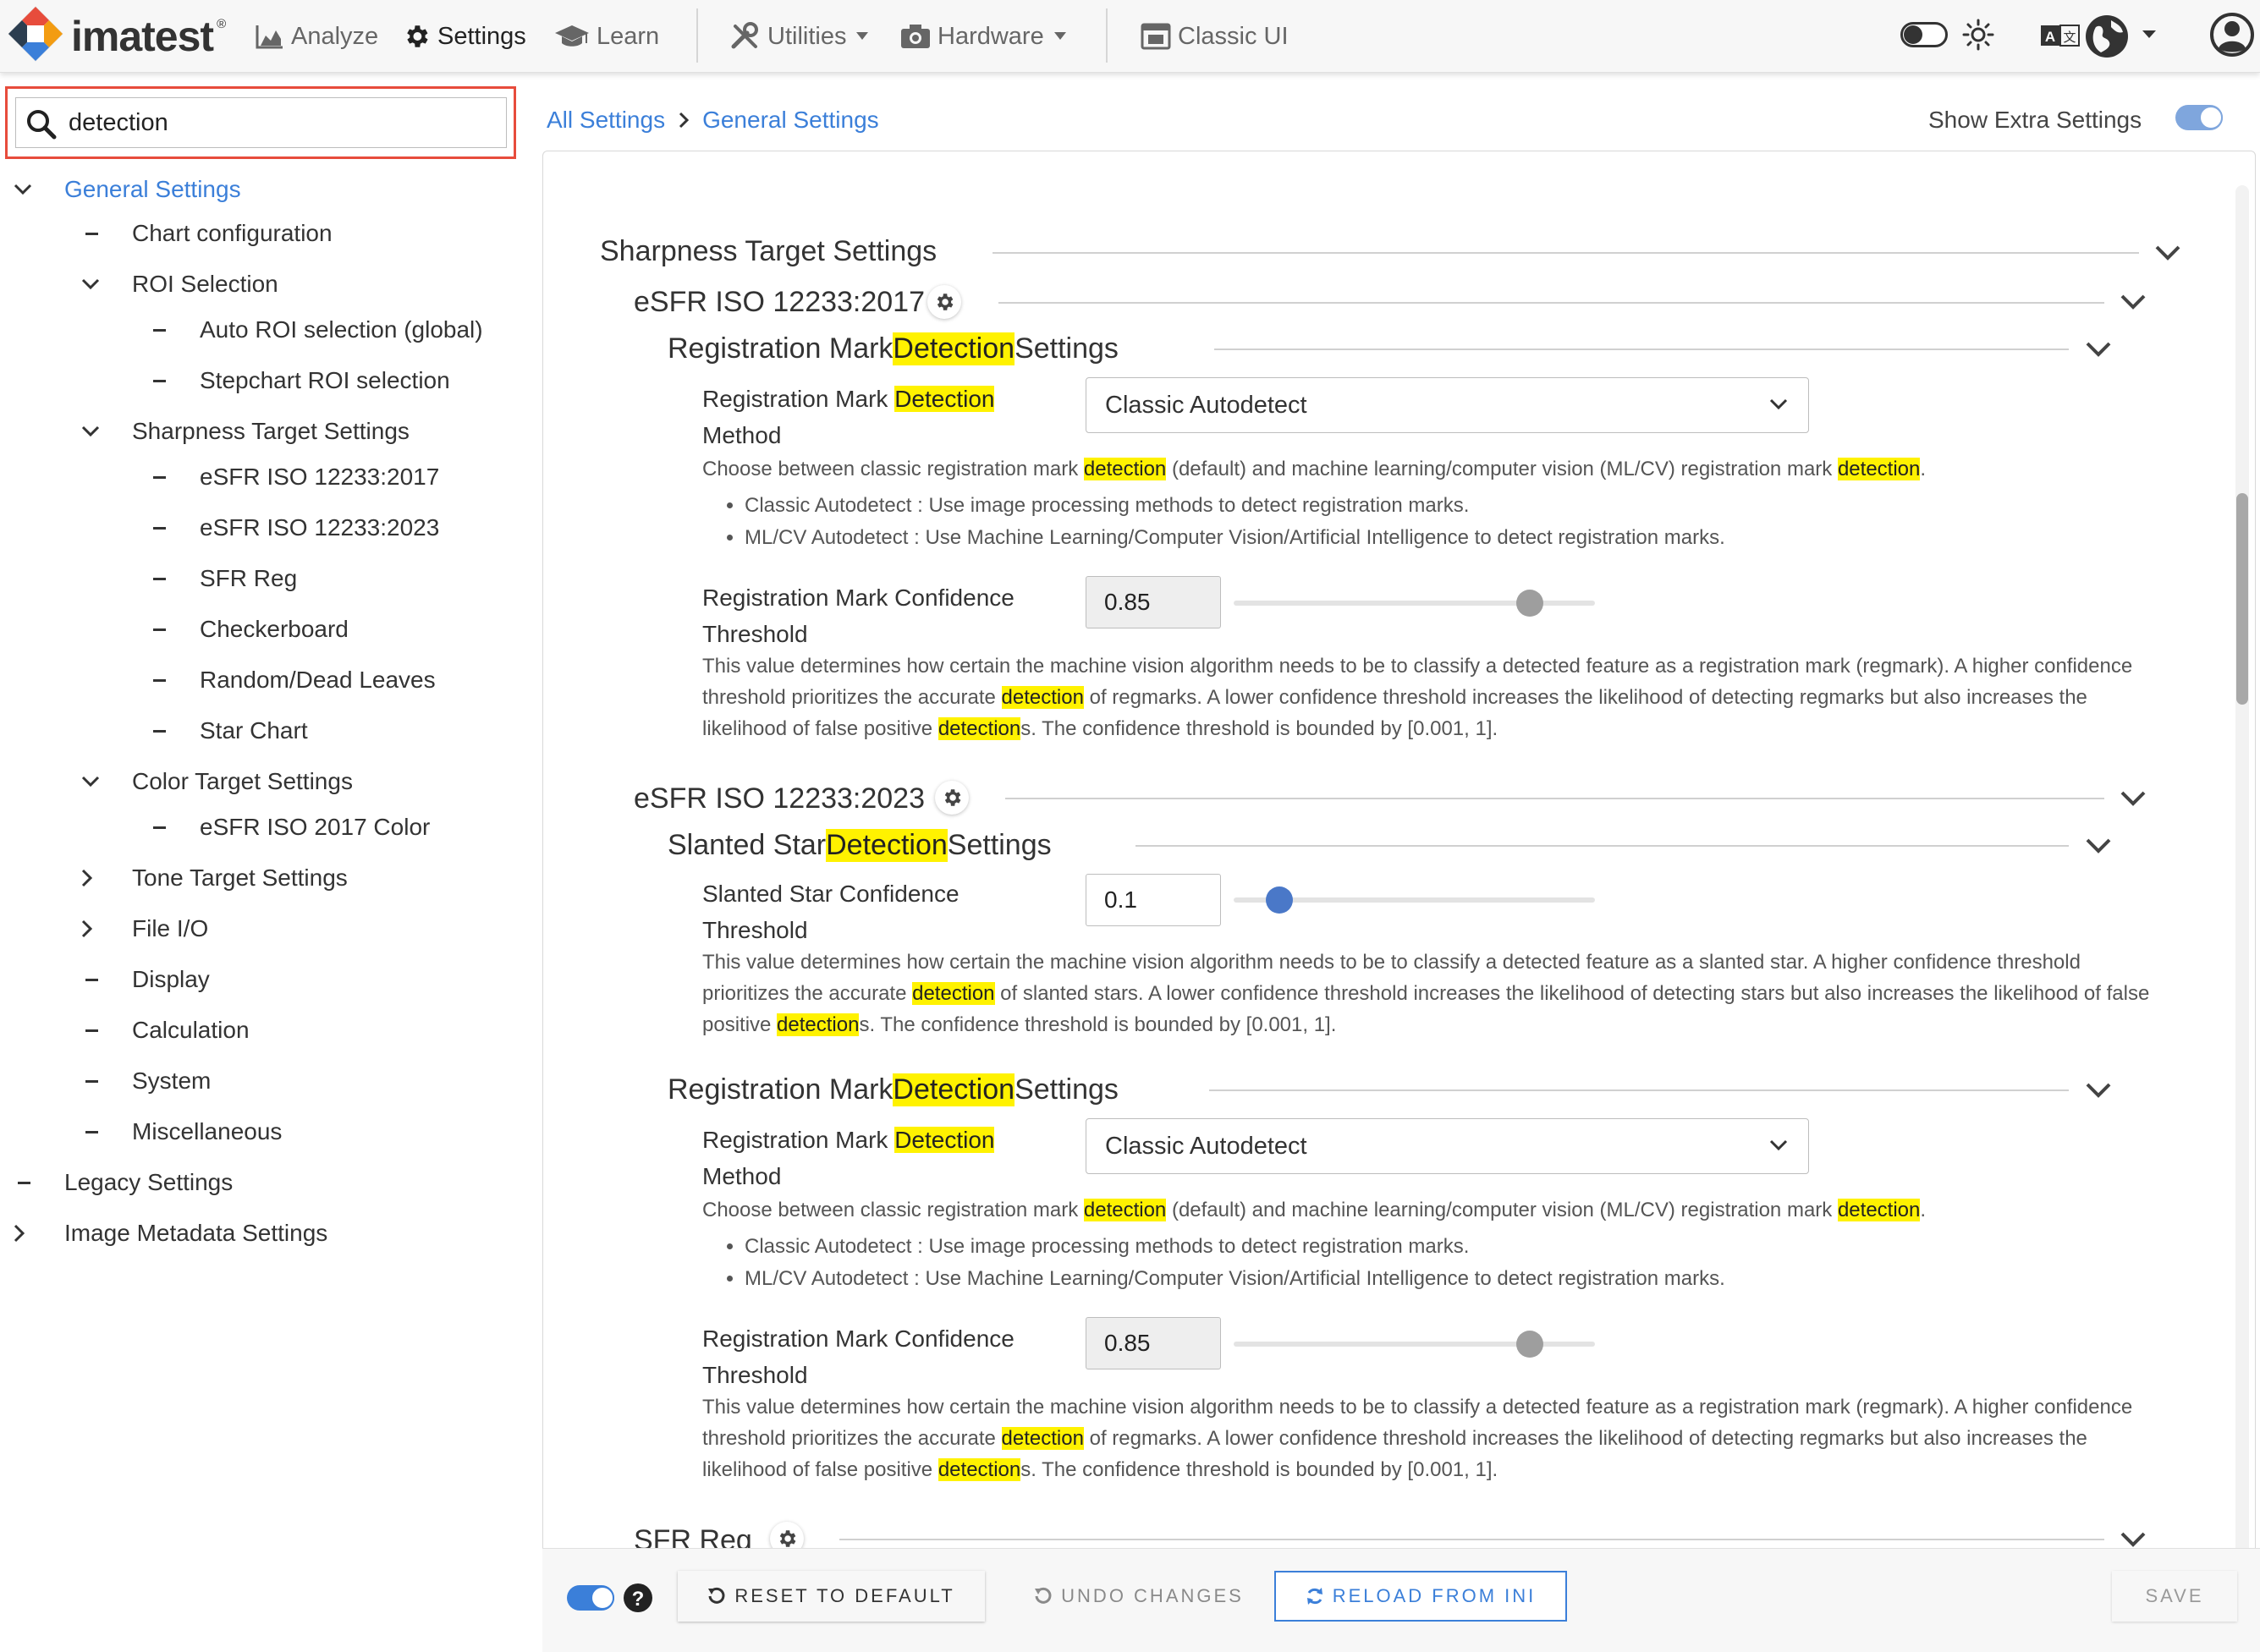 This screenshot has height=1652, width=2260. What do you see at coordinates (281, 122) in the screenshot?
I see `search-input` at bounding box center [281, 122].